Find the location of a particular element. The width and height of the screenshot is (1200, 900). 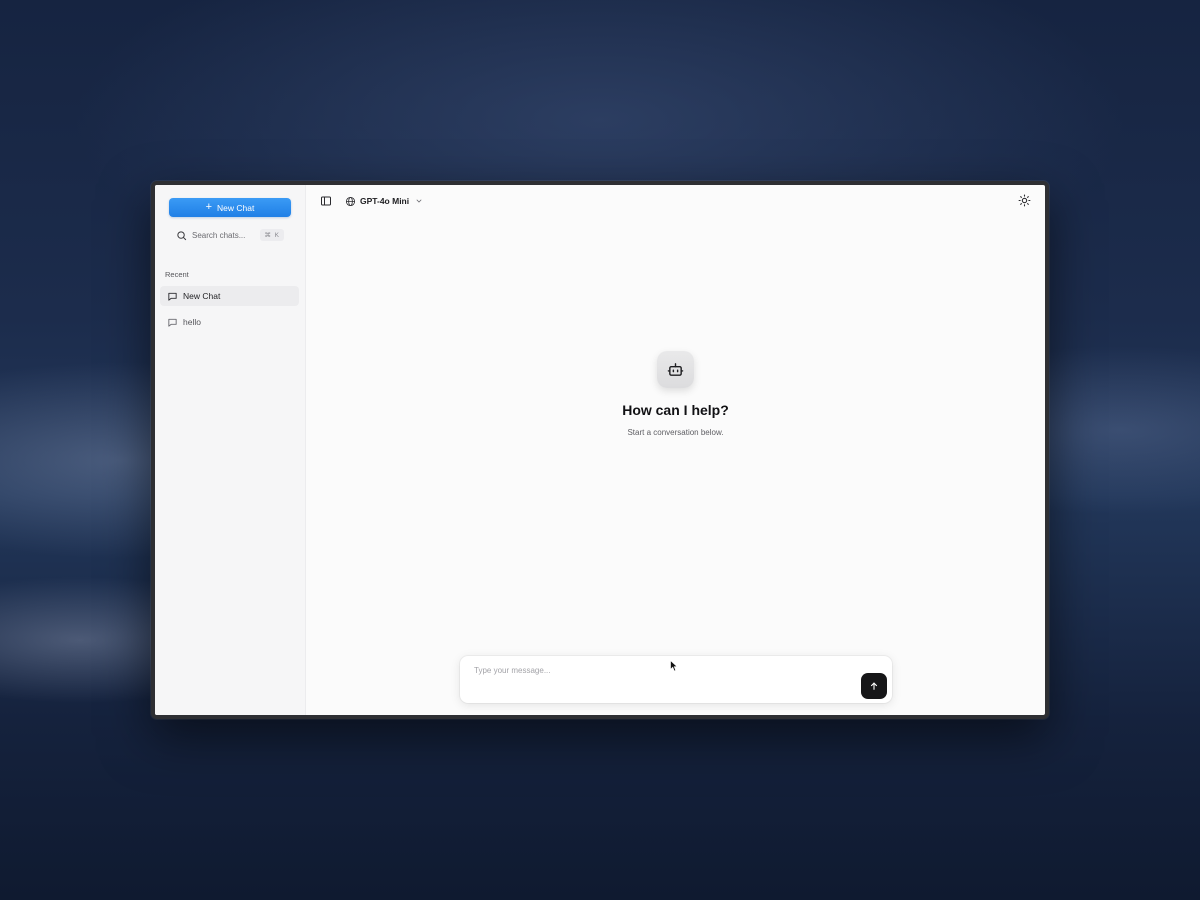

plus-icon: + is located at coordinates (209, 206).